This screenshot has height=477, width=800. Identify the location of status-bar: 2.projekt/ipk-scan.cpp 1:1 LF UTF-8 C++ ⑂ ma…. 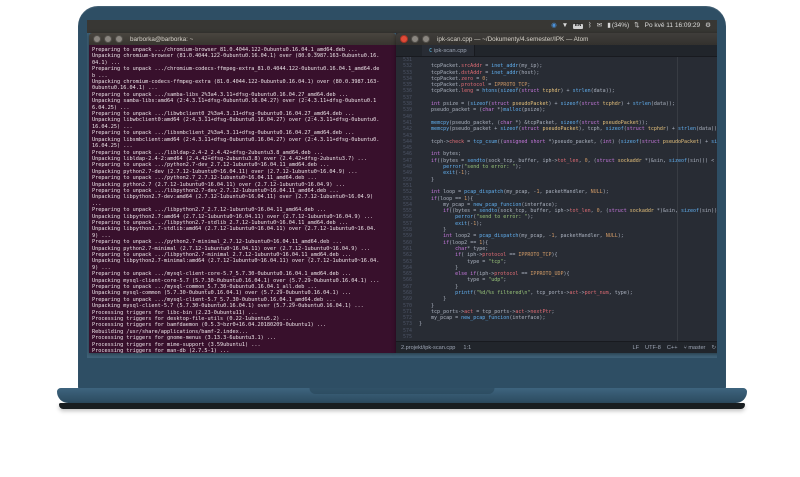
(556, 347).